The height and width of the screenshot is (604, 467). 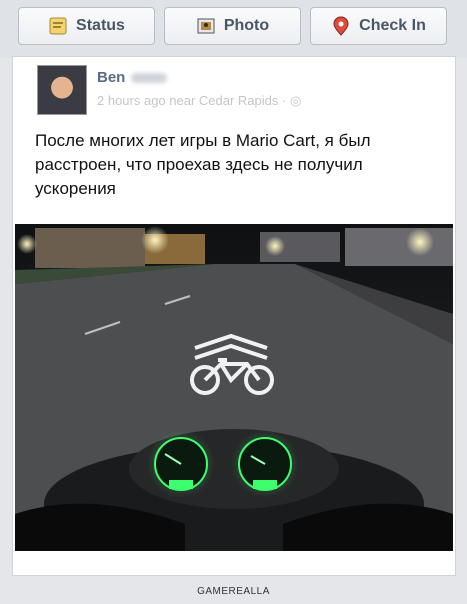 I want to click on status-tab: Status, so click(x=86, y=26).